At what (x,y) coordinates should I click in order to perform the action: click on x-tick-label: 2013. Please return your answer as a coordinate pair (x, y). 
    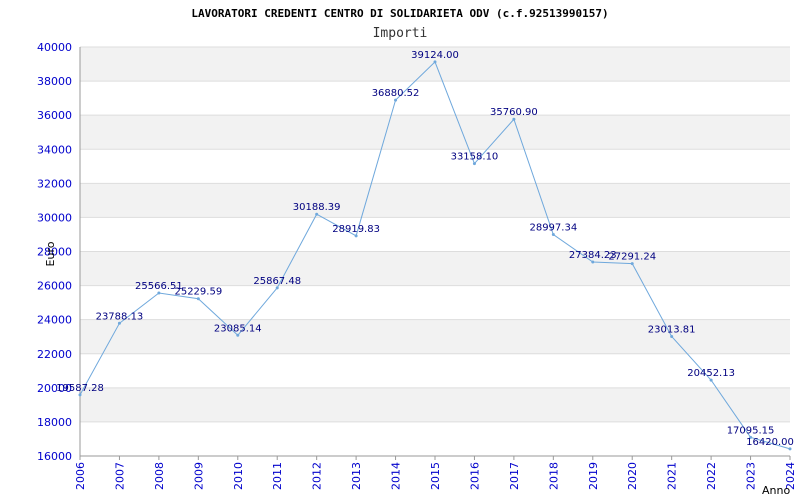
    Looking at the image, I should click on (356, 476).